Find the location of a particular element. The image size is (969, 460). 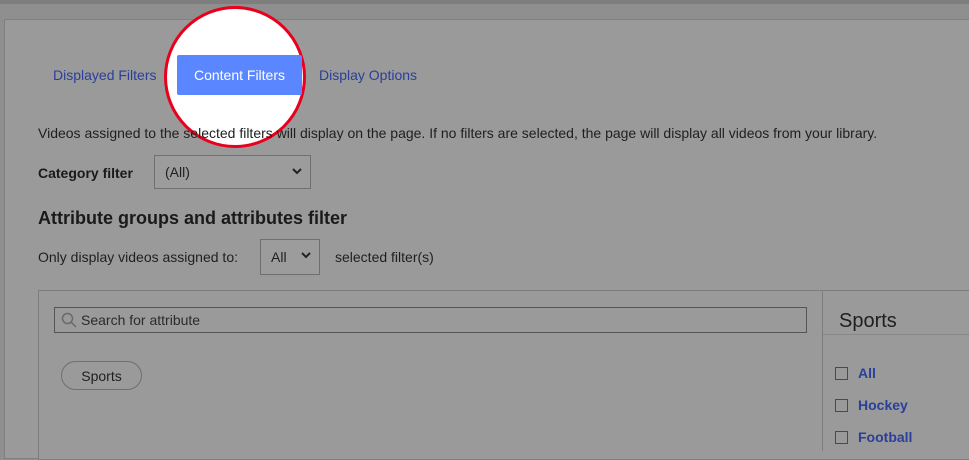

attribute-group-pill-sports: Sports is located at coordinates (101, 375).